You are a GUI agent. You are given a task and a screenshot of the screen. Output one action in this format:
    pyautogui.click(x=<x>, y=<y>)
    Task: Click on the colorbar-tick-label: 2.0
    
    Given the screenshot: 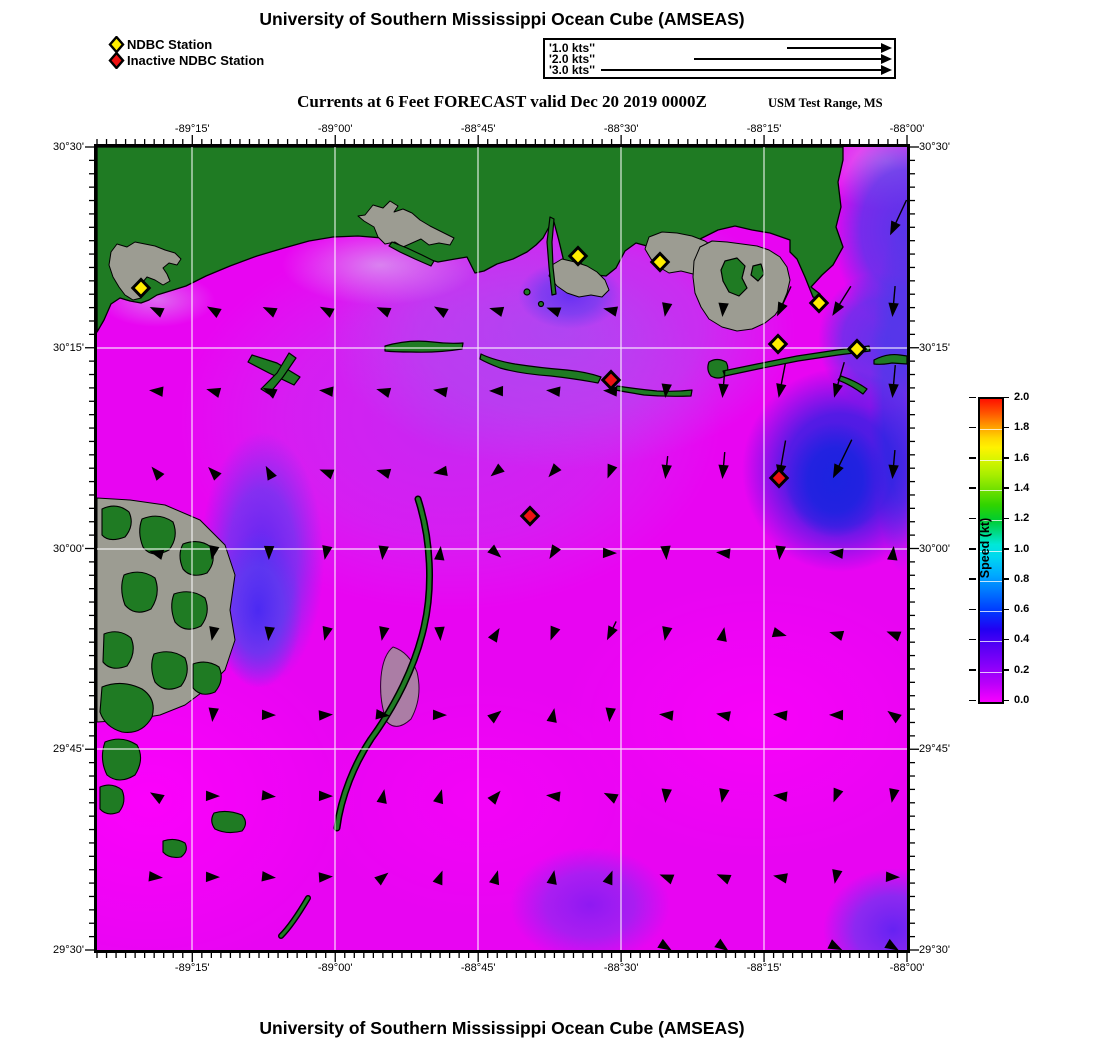 What is the action you would take?
    pyautogui.click(x=1022, y=397)
    